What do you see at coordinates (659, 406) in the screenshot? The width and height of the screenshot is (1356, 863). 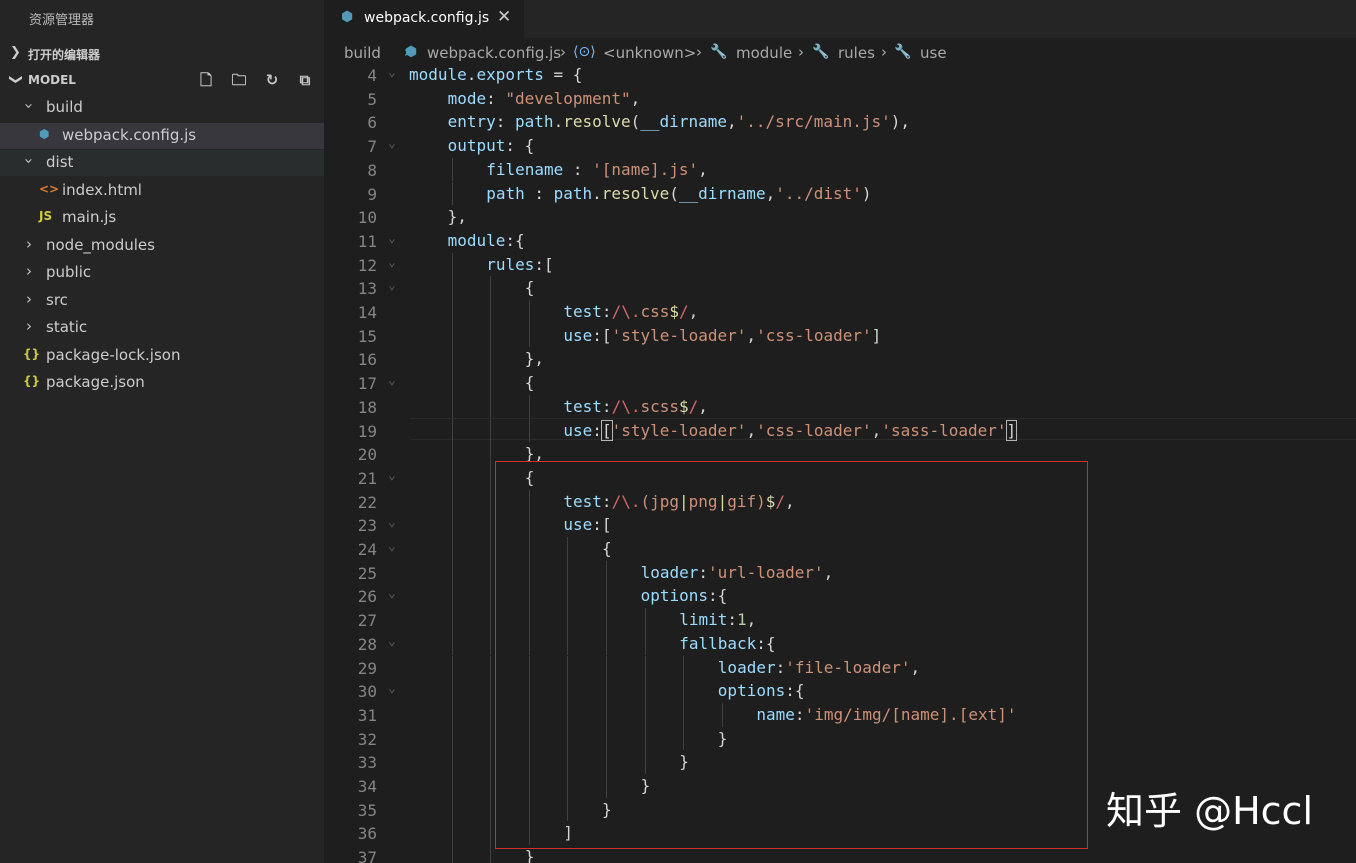 I see `code-token: scss` at bounding box center [659, 406].